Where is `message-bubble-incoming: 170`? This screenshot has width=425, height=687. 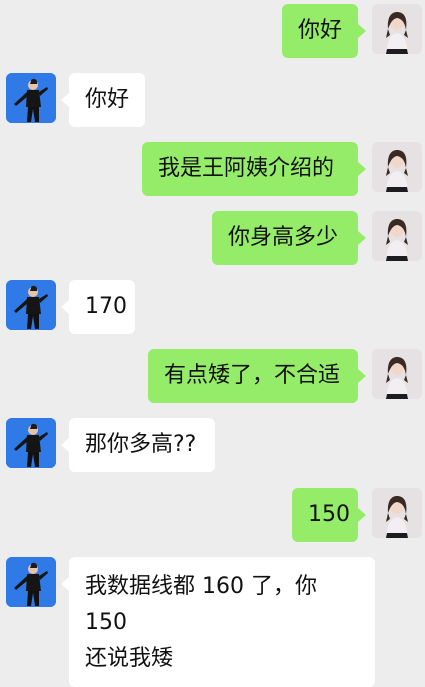
message-bubble-incoming: 170 is located at coordinates (102, 307).